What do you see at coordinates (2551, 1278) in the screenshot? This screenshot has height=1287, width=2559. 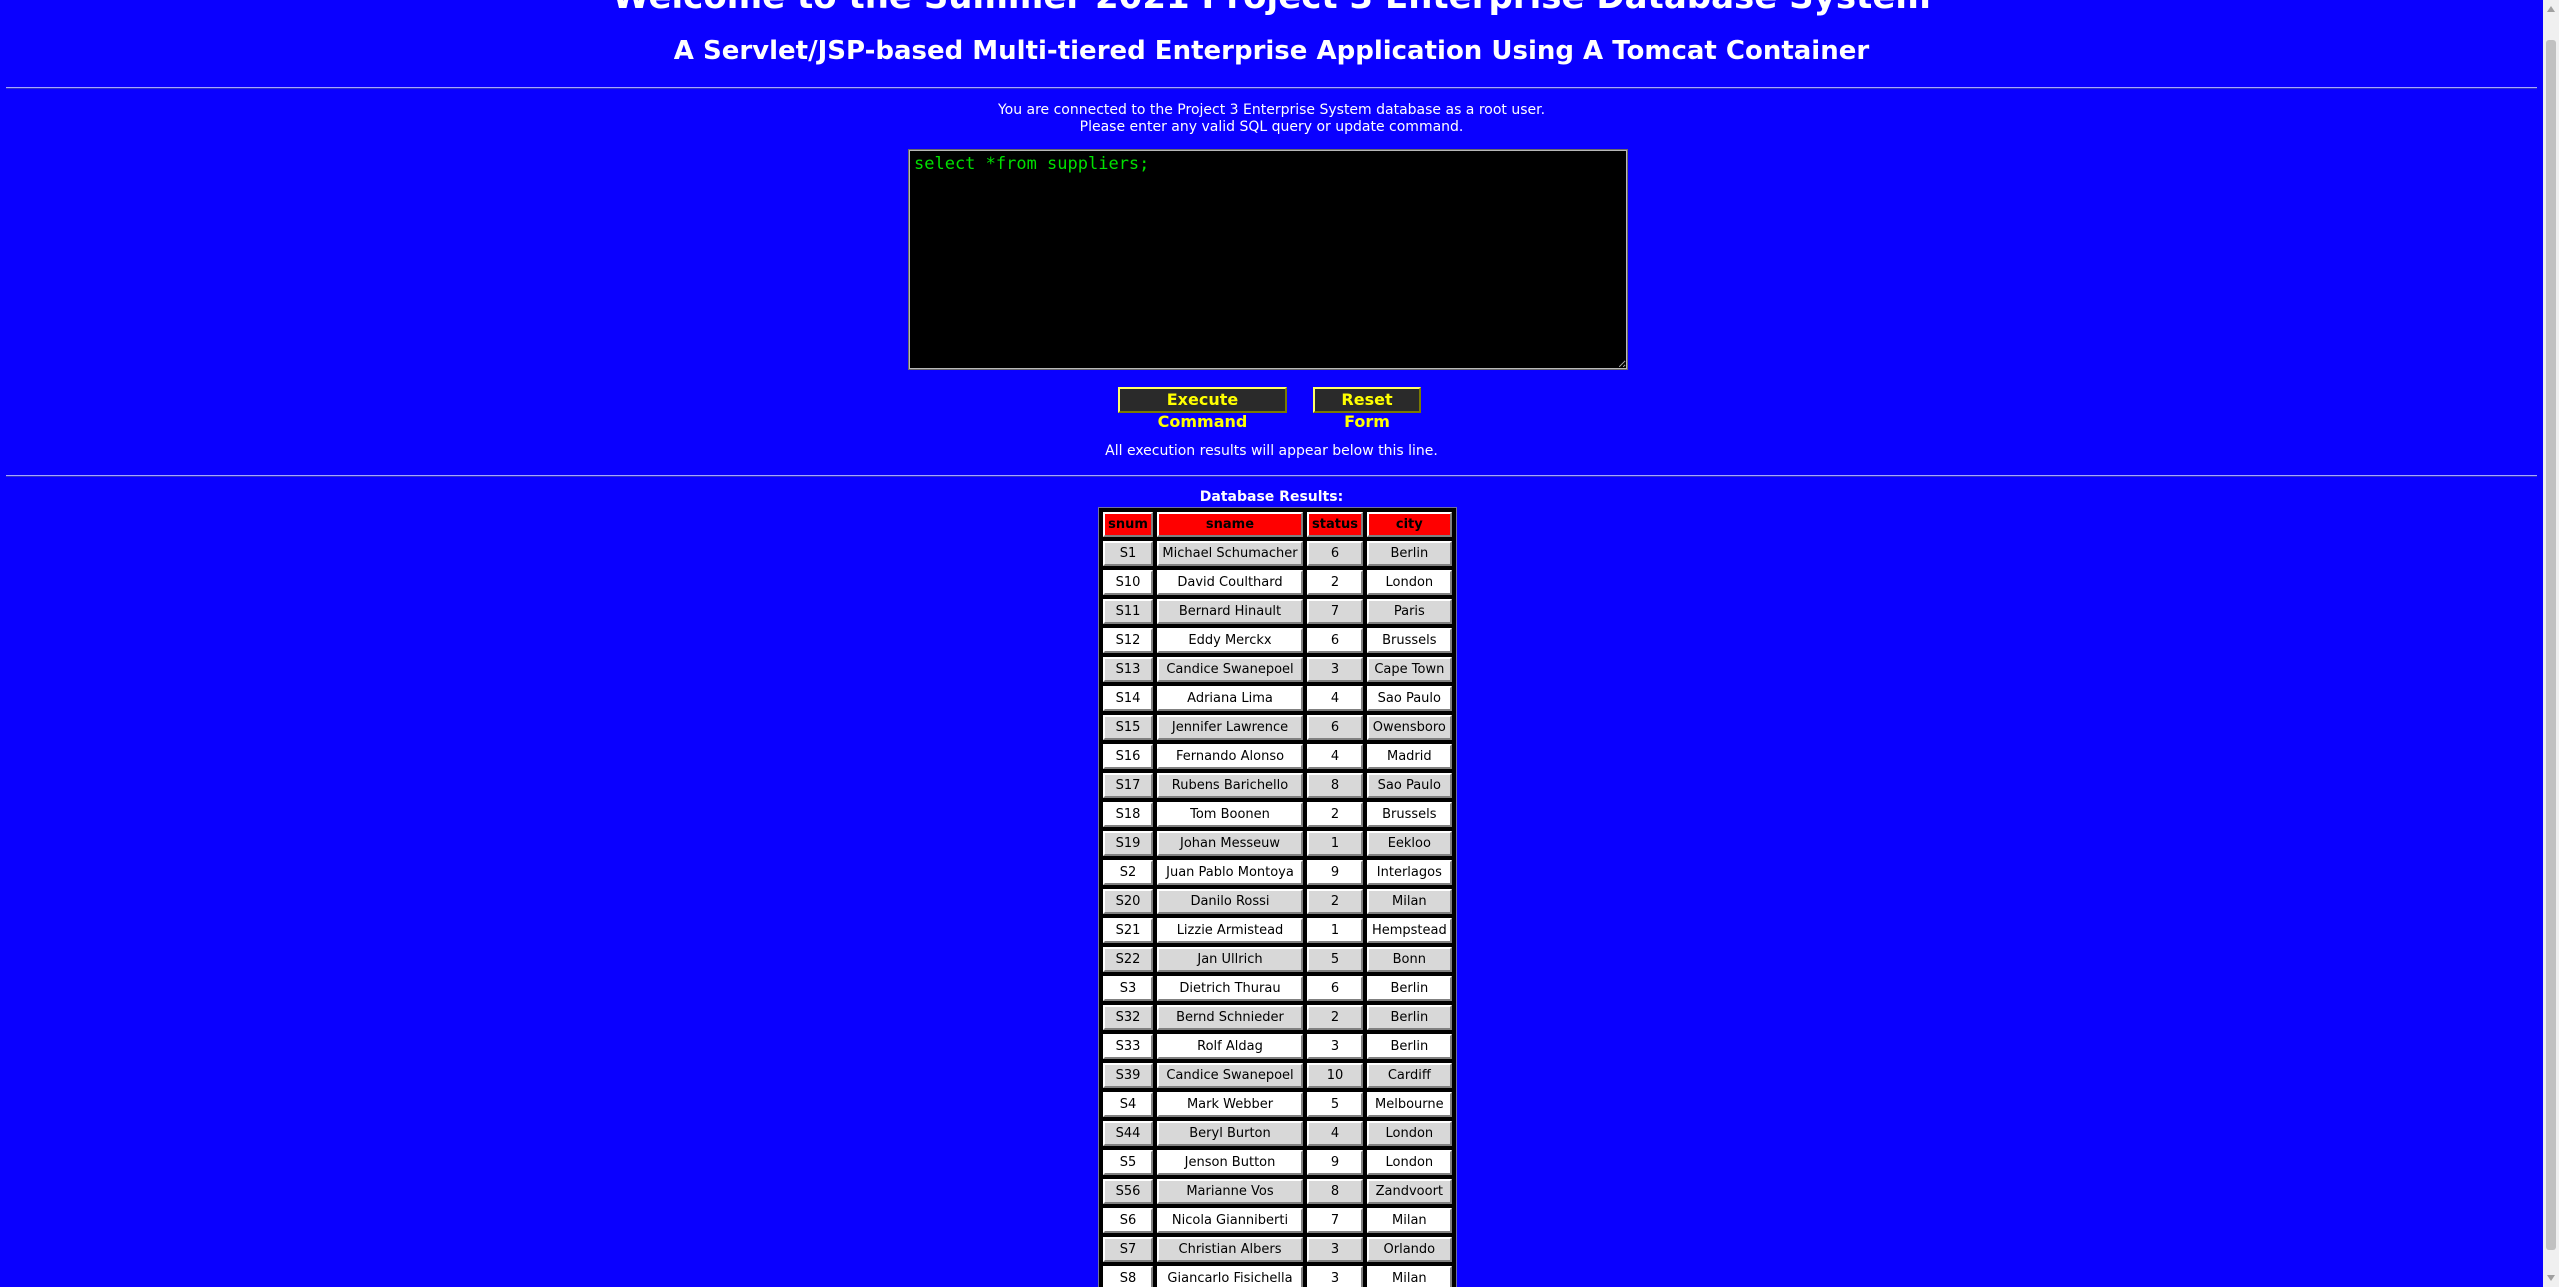 I see `scroll-down-arrow-icon` at bounding box center [2551, 1278].